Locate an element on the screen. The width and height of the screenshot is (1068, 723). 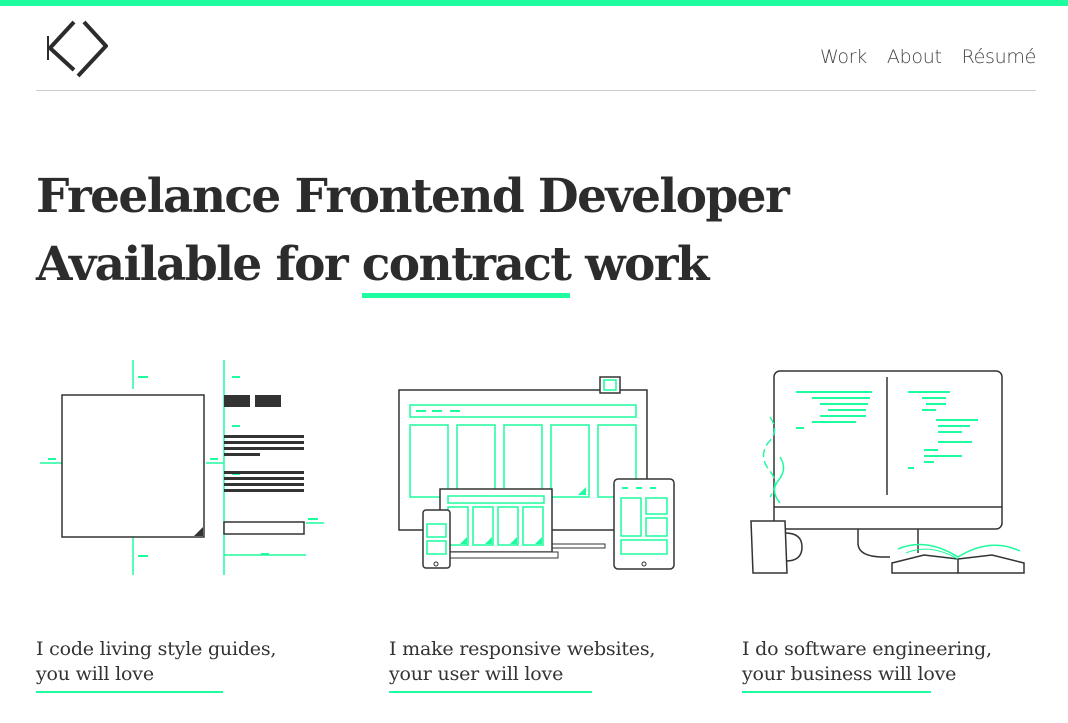
service-2-line-2: your user will love is located at coordinates (476, 674).